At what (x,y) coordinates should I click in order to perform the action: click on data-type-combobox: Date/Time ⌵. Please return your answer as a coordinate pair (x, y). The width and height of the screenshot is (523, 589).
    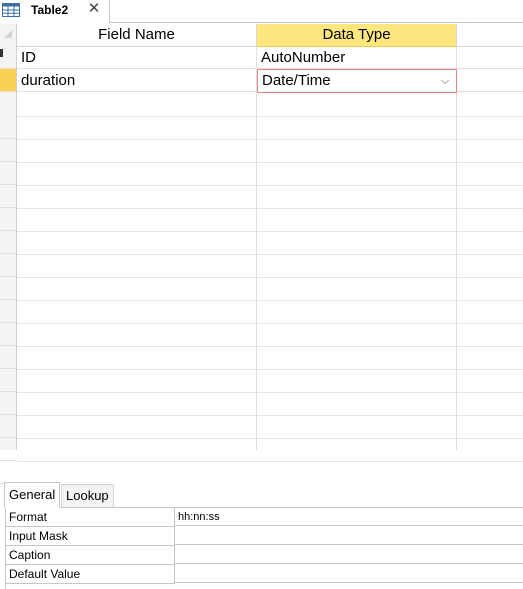
    Looking at the image, I should click on (357, 81).